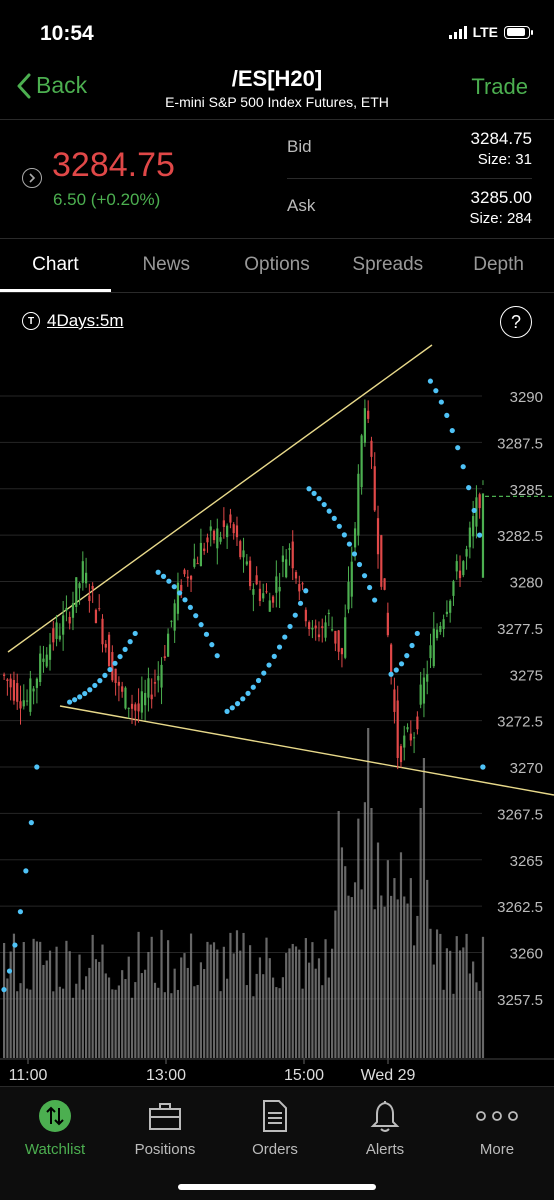  I want to click on x-tick-label: Wed 29, so click(388, 1075).